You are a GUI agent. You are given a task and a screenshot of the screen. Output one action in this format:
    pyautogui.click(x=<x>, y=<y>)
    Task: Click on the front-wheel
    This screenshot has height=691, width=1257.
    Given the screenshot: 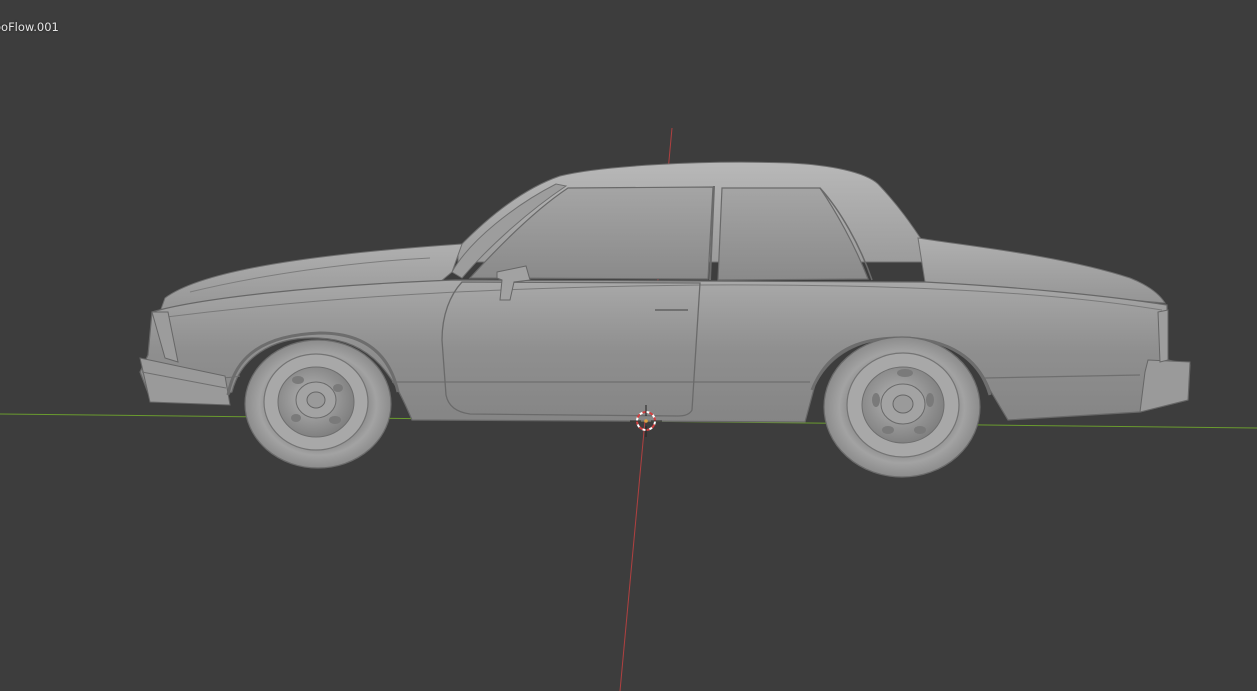 What is the action you would take?
    pyautogui.click(x=318, y=404)
    